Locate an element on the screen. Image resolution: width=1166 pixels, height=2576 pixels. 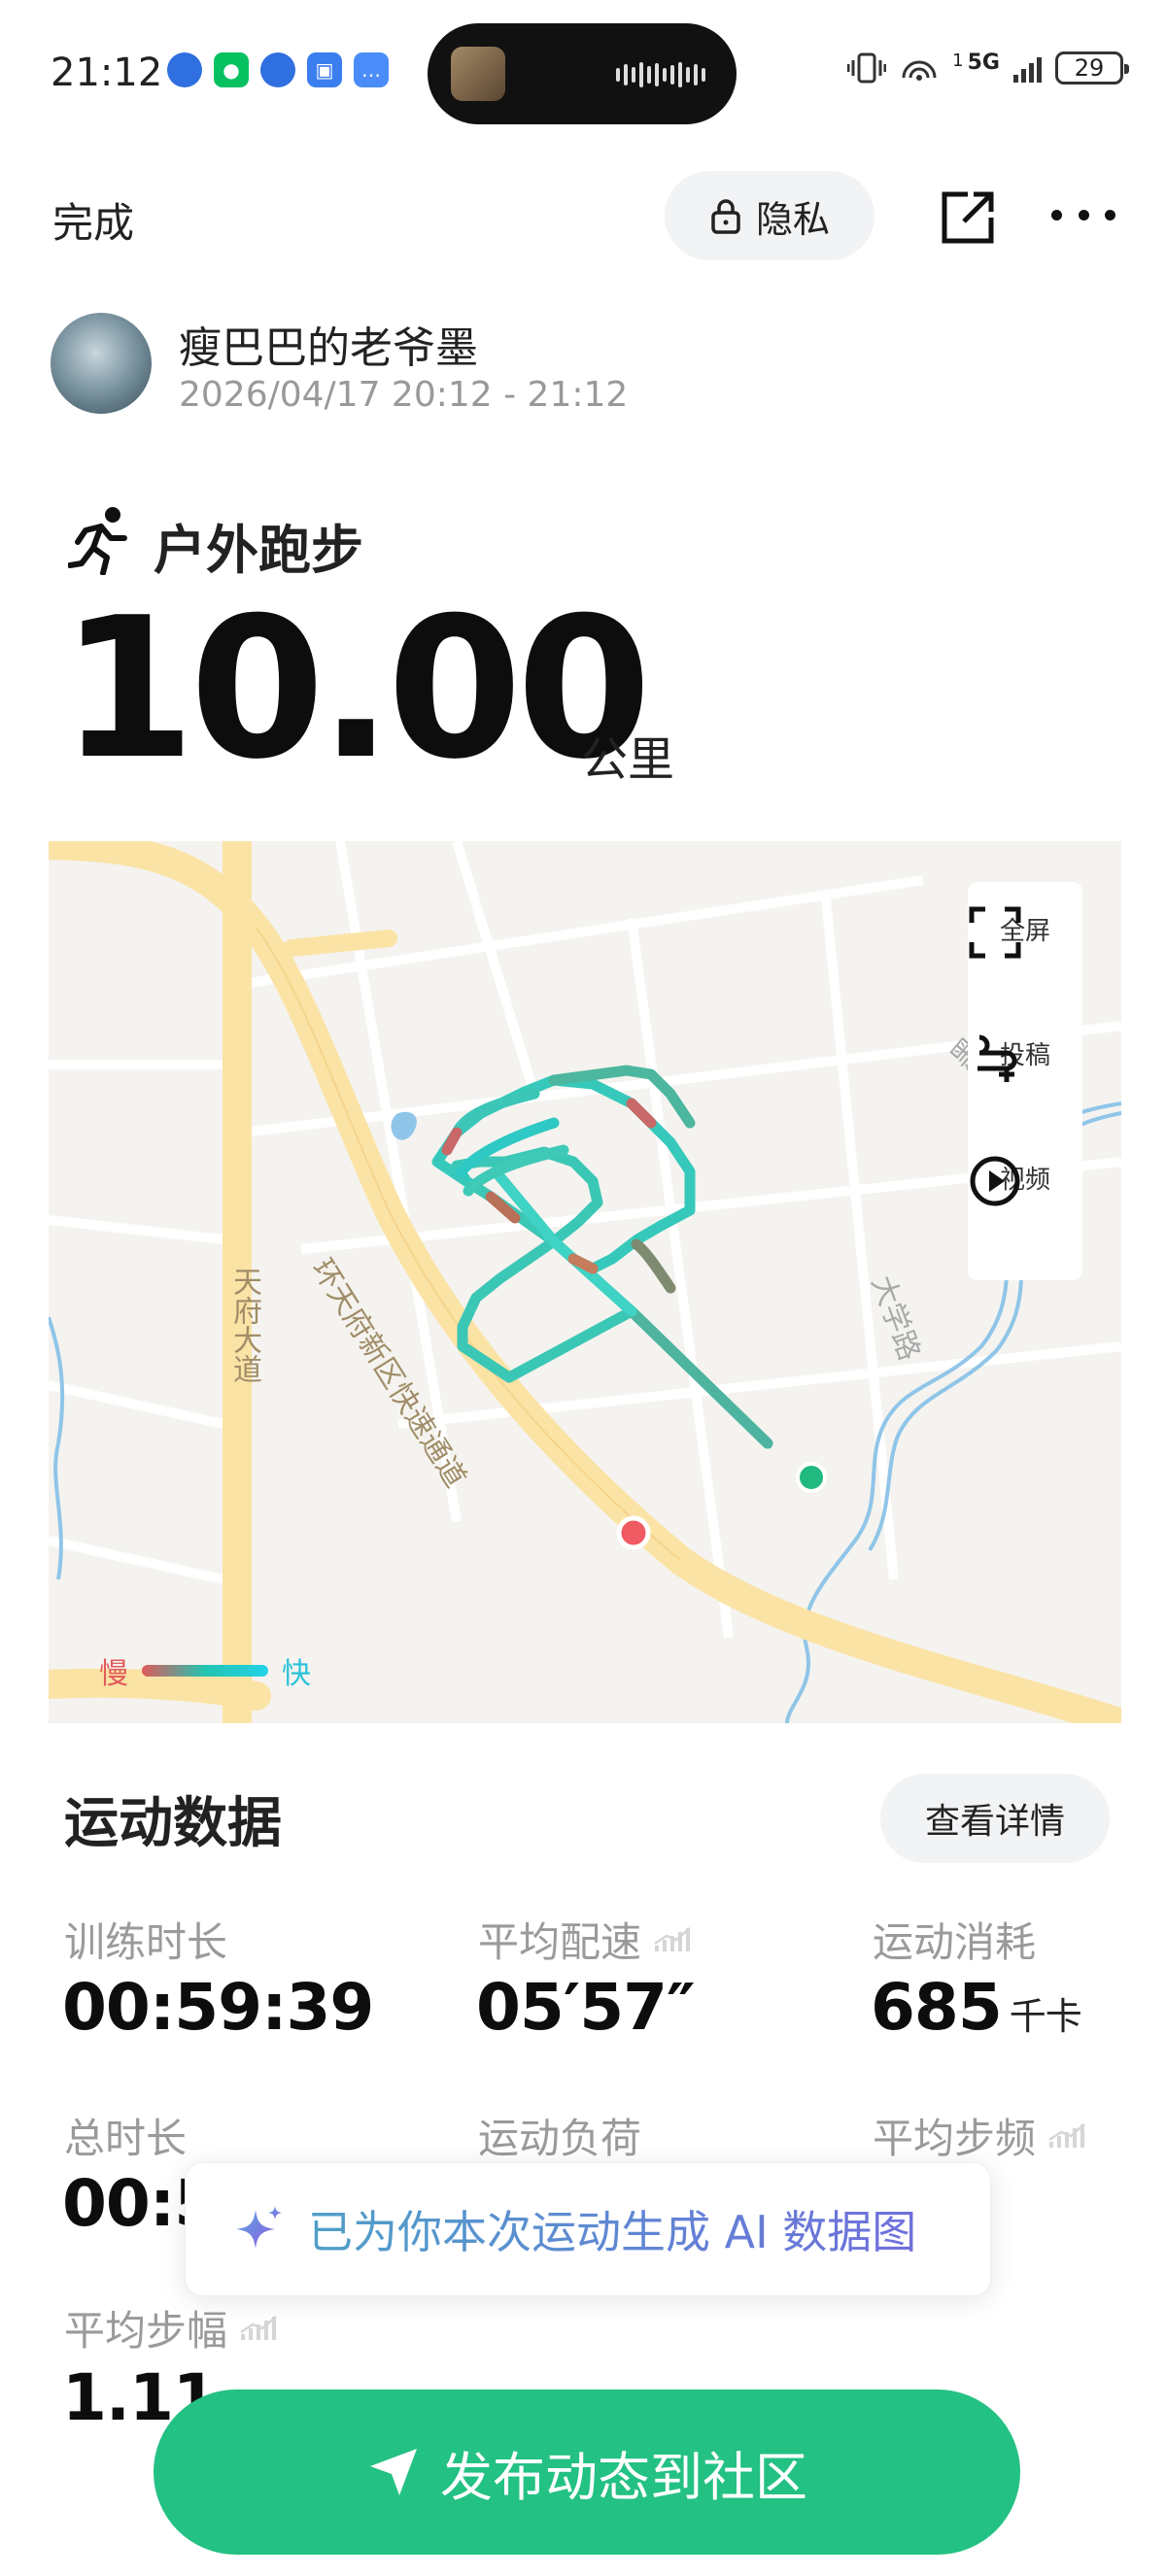
music-cover-thumbnail is located at coordinates (478, 74).